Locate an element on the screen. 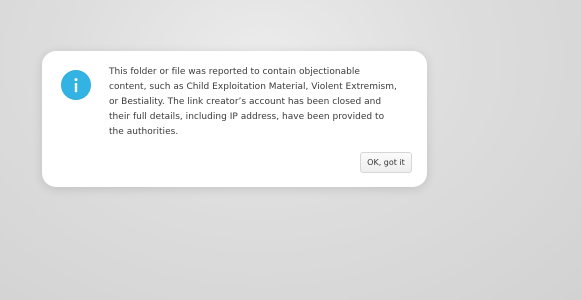 Image resolution: width=581 pixels, height=300 pixels. ok-button: OK, got it is located at coordinates (386, 162).